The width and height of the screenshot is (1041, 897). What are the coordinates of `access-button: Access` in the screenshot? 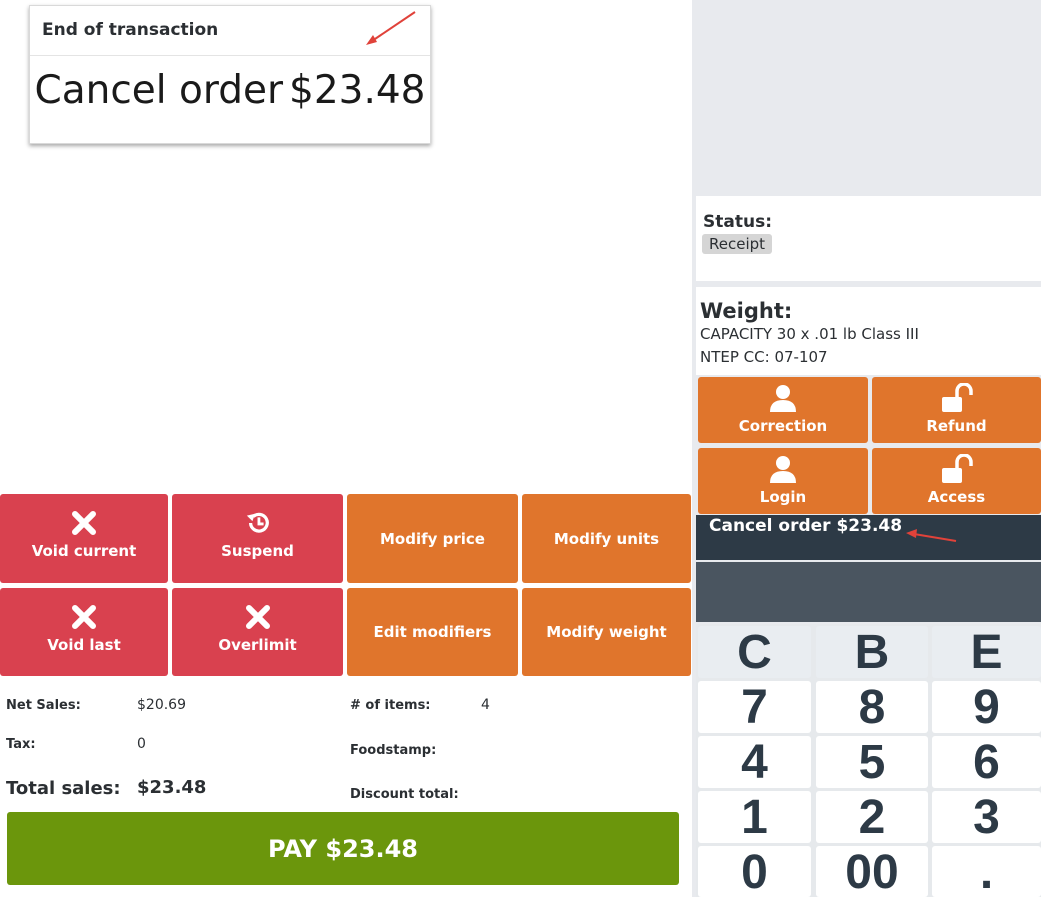 It's located at (956, 481).